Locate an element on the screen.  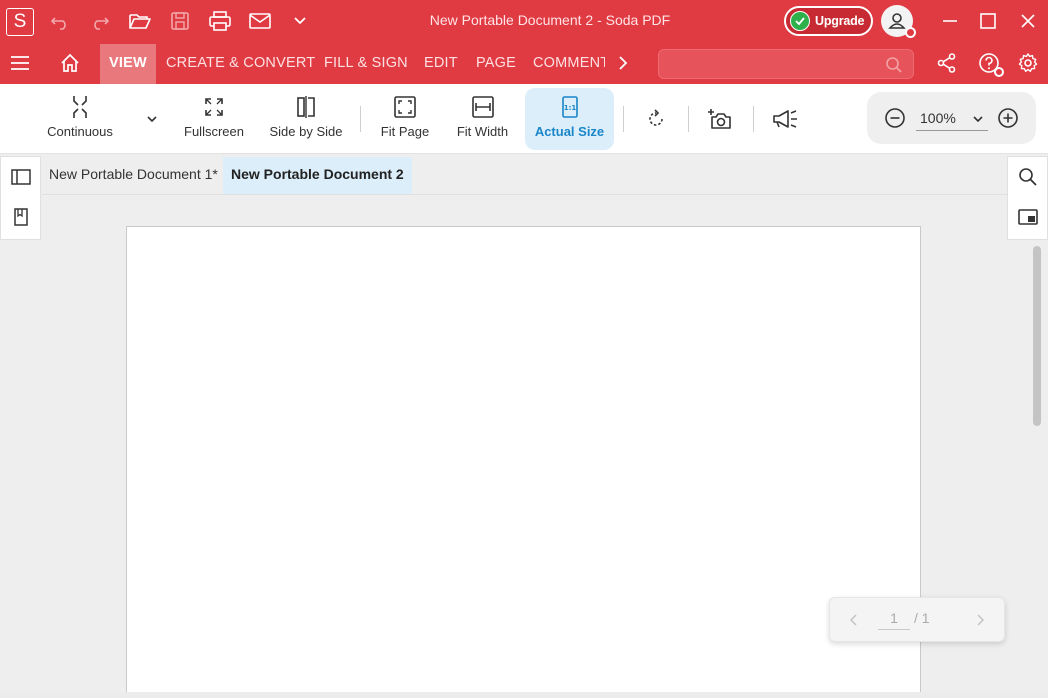
search-input is located at coordinates (786, 64).